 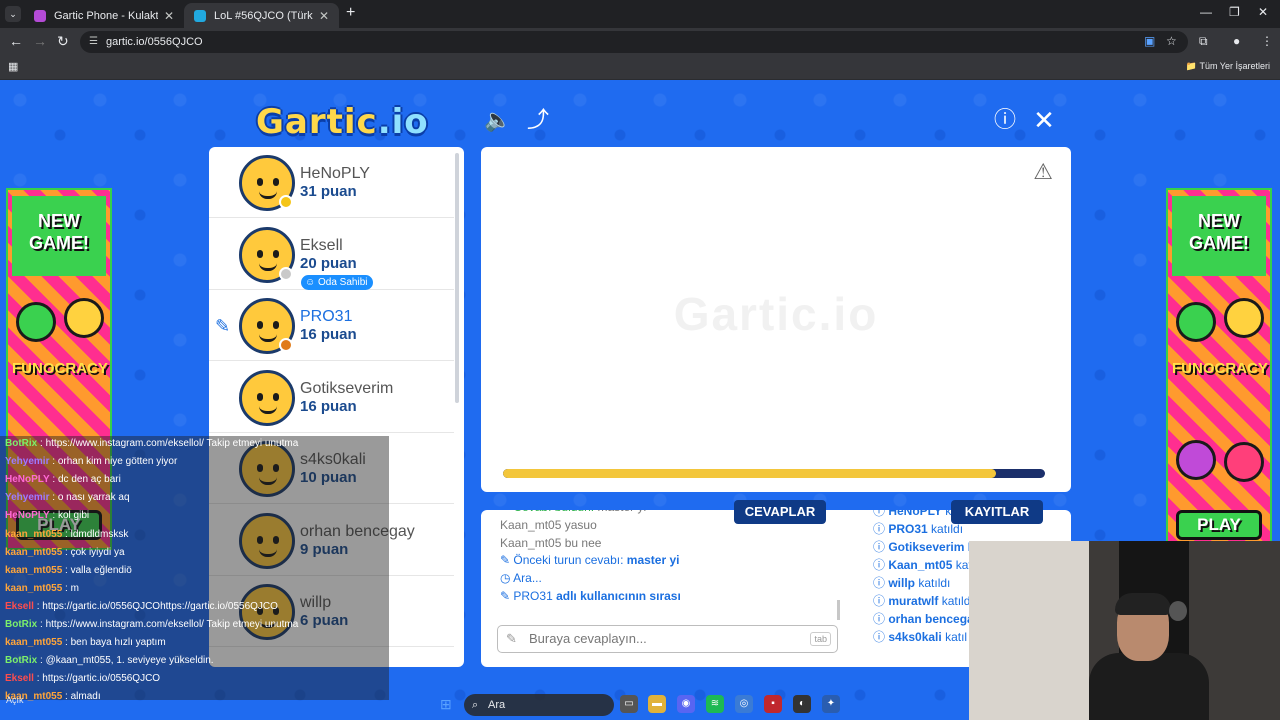 What do you see at coordinates (68, 570) in the screenshot?
I see `chat-message: kaan_mt055 : valla eğlendiö` at bounding box center [68, 570].